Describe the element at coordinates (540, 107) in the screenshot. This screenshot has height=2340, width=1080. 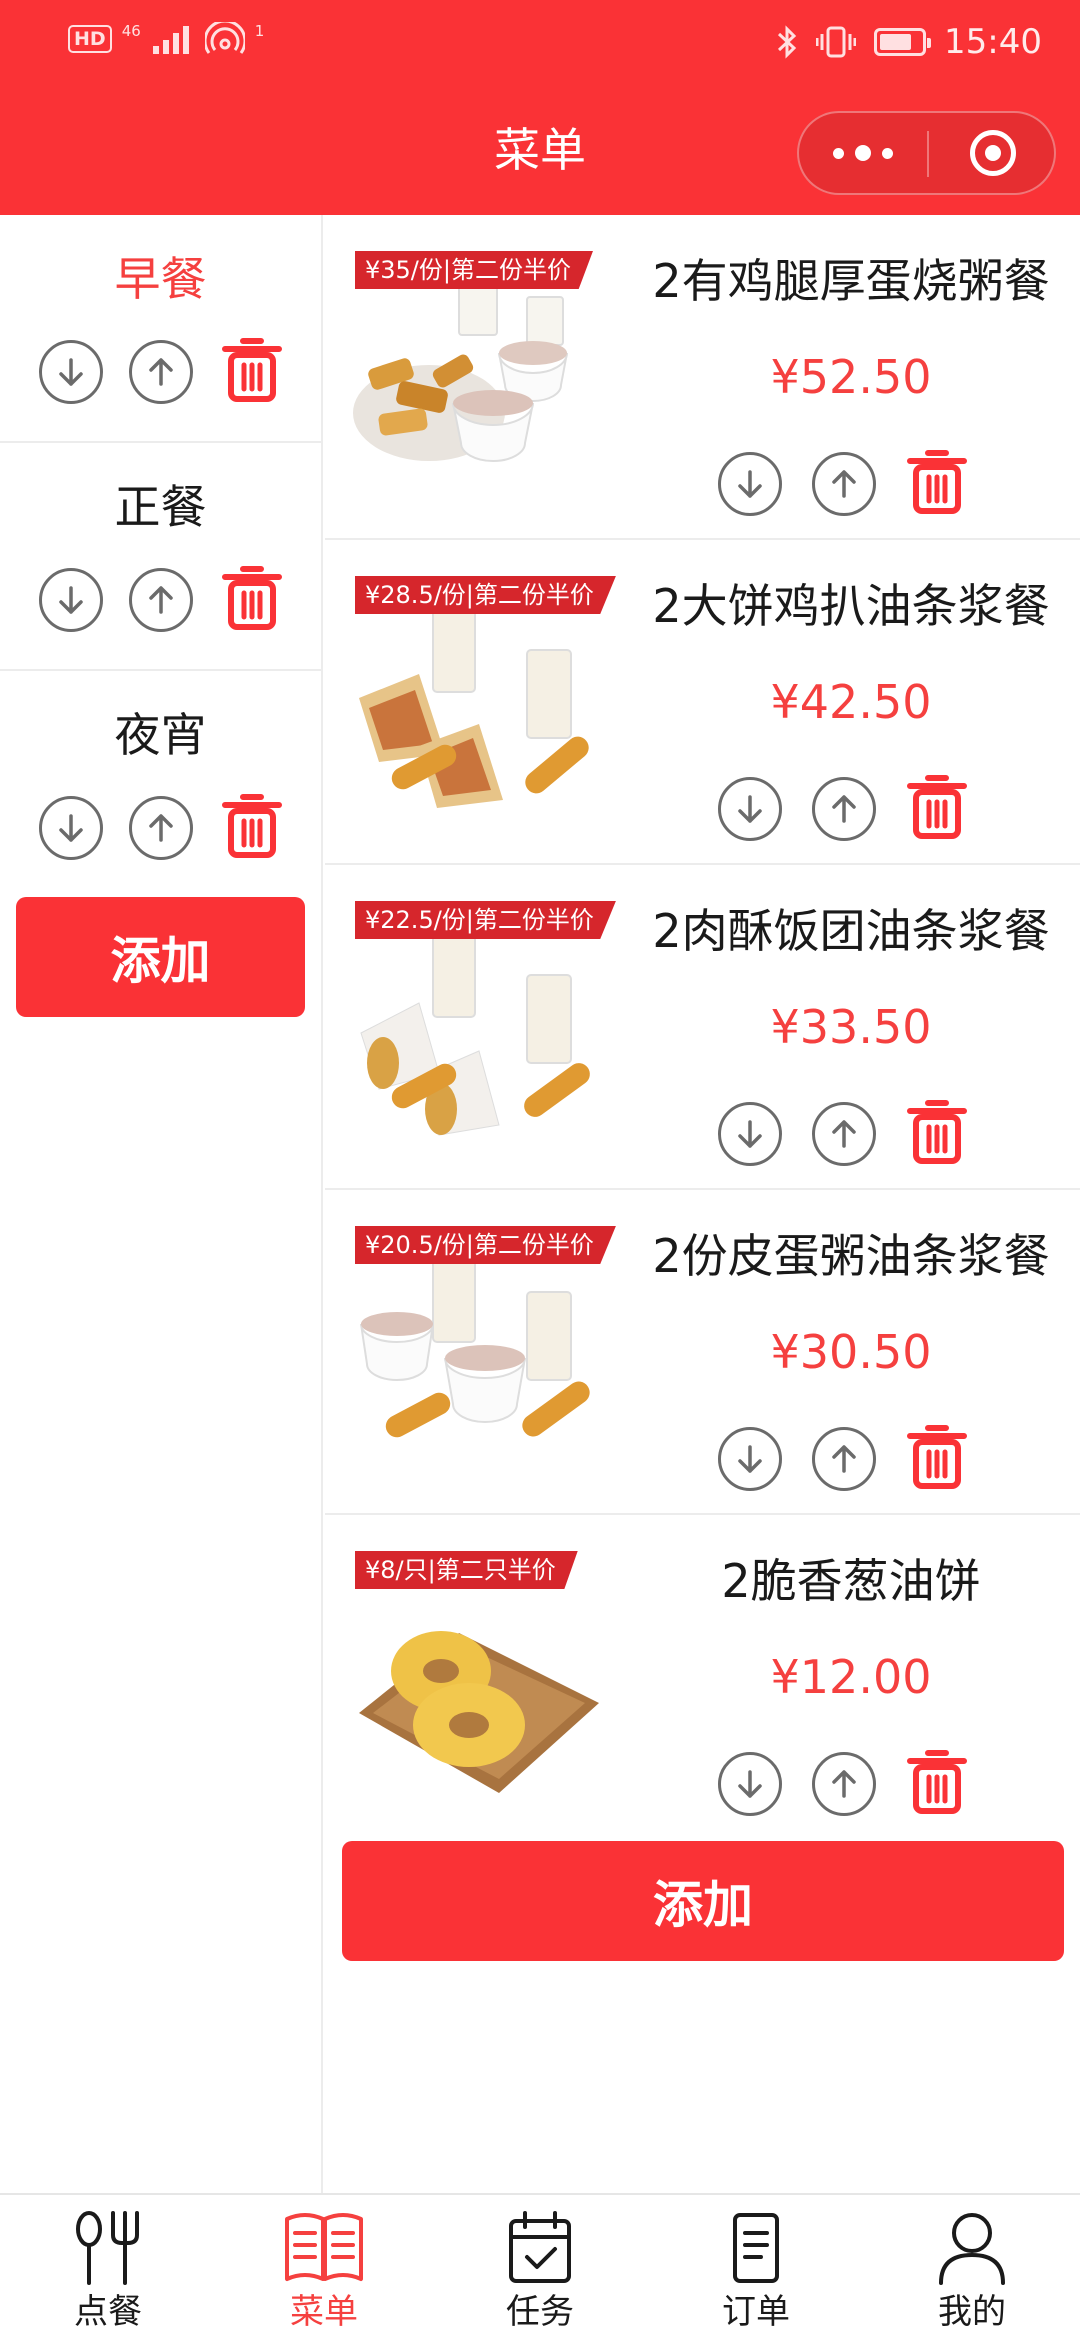
I see `top-header: HD 46 1 15:40 菜单` at that location.